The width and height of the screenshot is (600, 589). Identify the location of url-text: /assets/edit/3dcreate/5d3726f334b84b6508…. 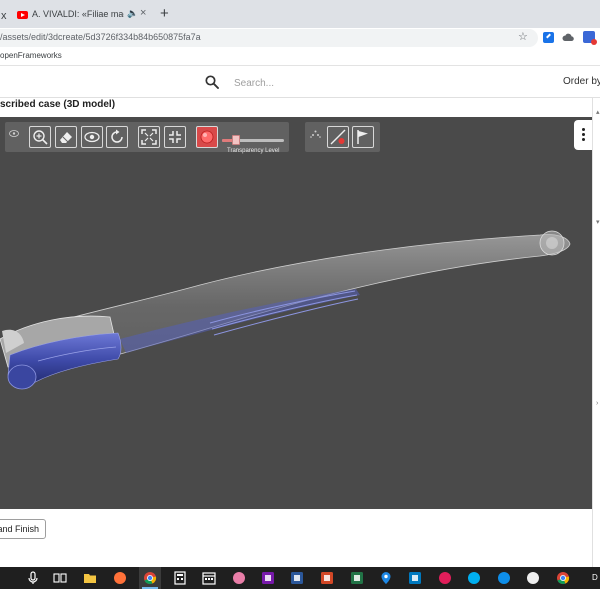
(100, 37).